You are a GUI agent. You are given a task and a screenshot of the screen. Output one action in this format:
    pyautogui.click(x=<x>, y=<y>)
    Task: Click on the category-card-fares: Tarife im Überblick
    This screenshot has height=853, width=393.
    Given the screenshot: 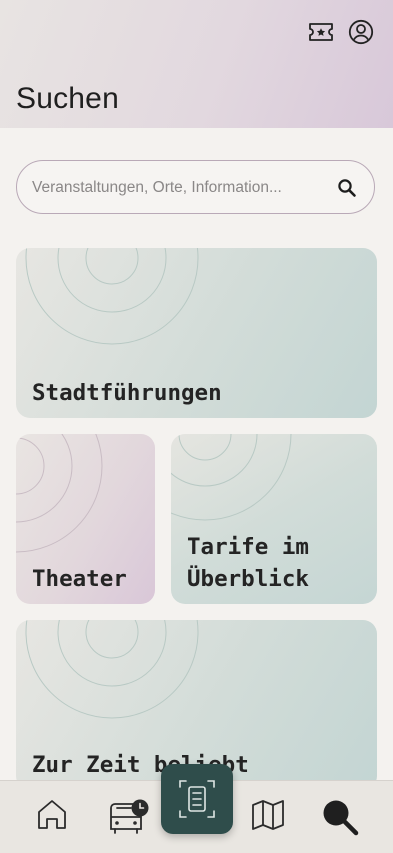 What is the action you would take?
    pyautogui.click(x=274, y=519)
    